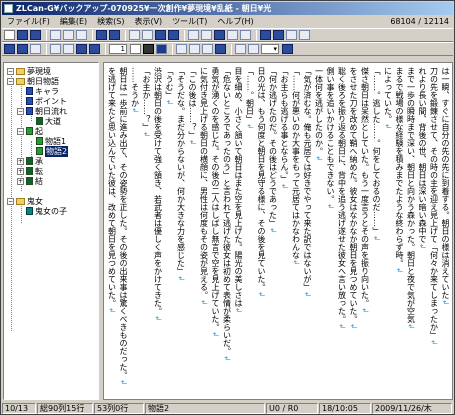 The width and height of the screenshot is (455, 415). What do you see at coordinates (270, 49) in the screenshot?
I see `view-select: ▾` at bounding box center [270, 49].